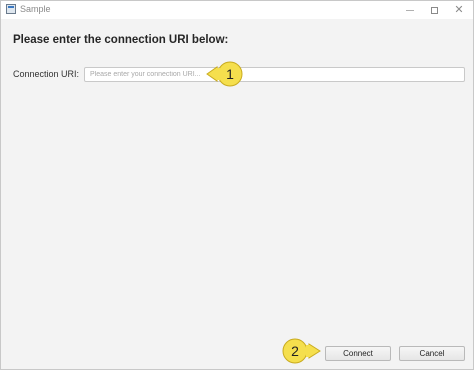 This screenshot has height=370, width=474. Describe the element at coordinates (11, 9) in the screenshot. I see `app-window-icon` at that location.